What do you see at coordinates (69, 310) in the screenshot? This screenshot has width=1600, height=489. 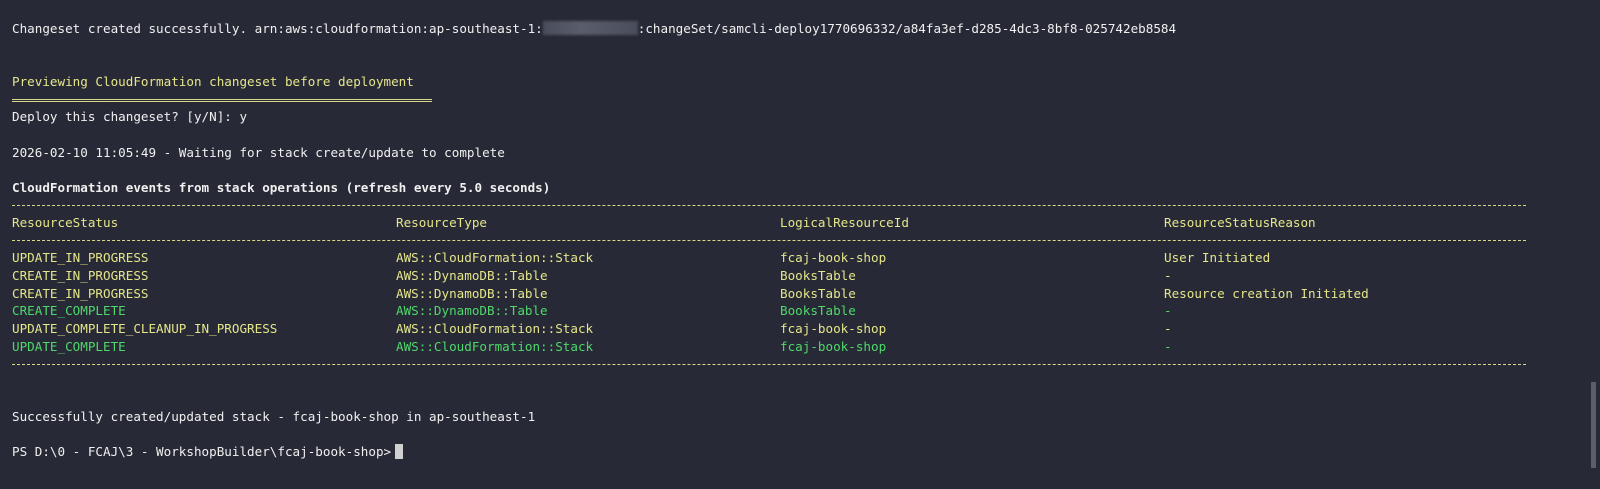 I see `row-resource-status: CREATE_COMPLETE` at bounding box center [69, 310].